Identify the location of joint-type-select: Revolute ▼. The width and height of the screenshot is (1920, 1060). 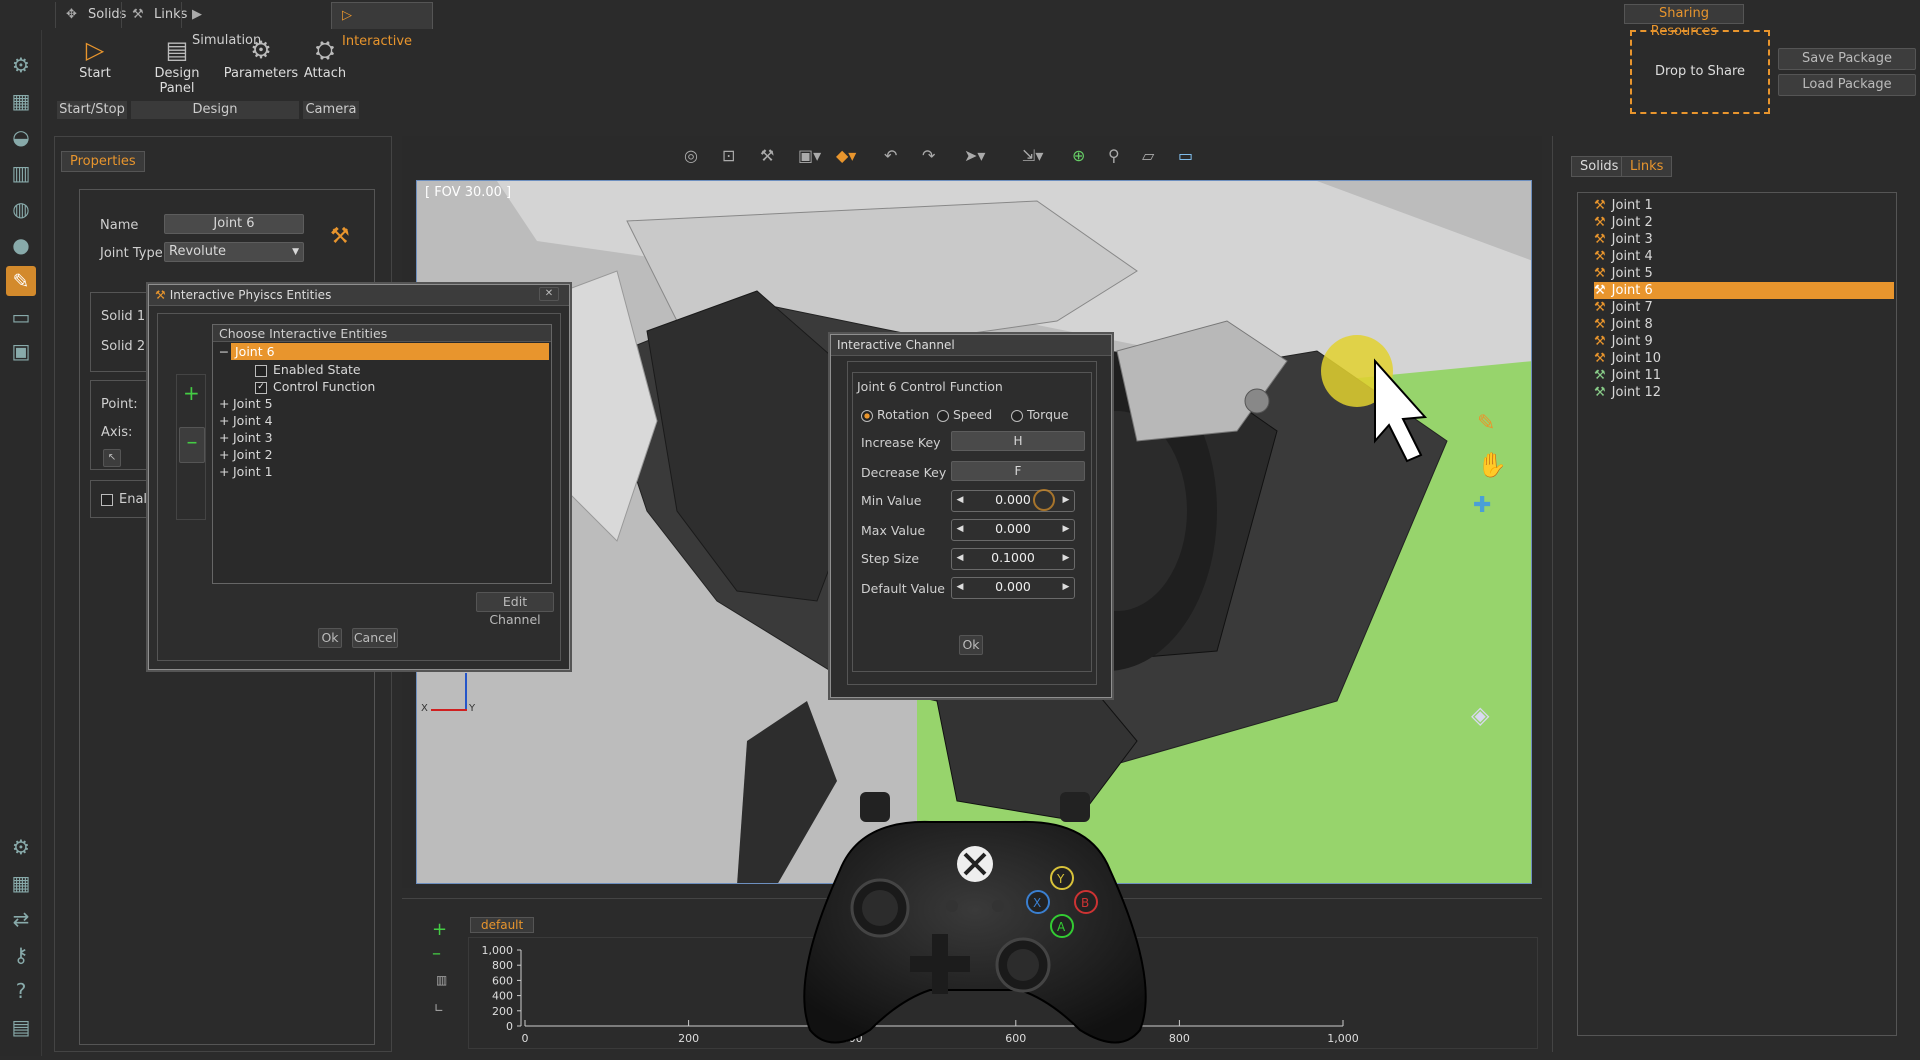
(234, 252).